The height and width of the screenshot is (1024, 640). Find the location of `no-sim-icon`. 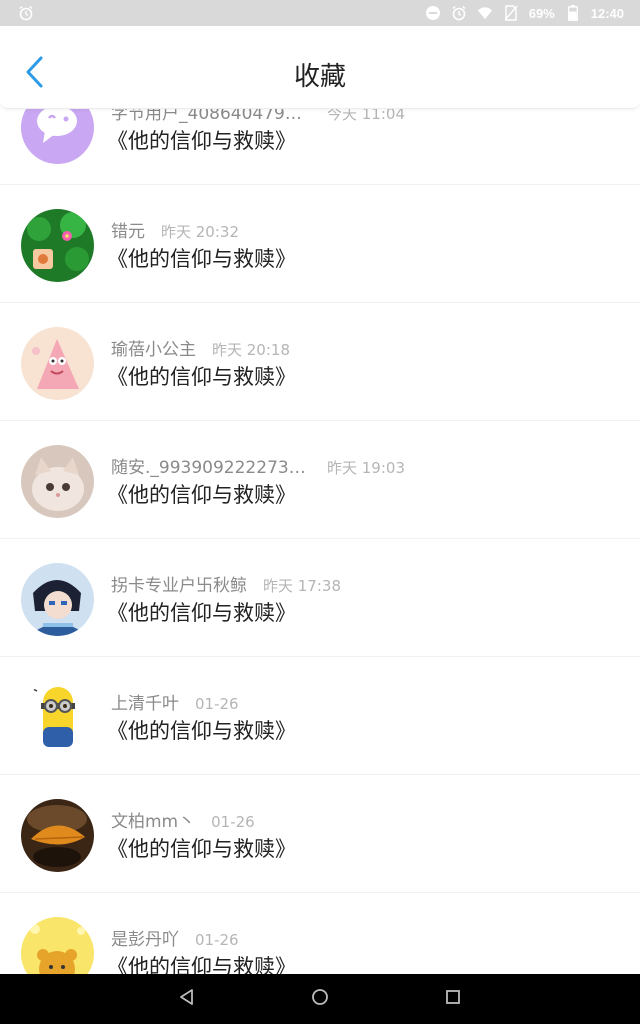

no-sim-icon is located at coordinates (511, 13).